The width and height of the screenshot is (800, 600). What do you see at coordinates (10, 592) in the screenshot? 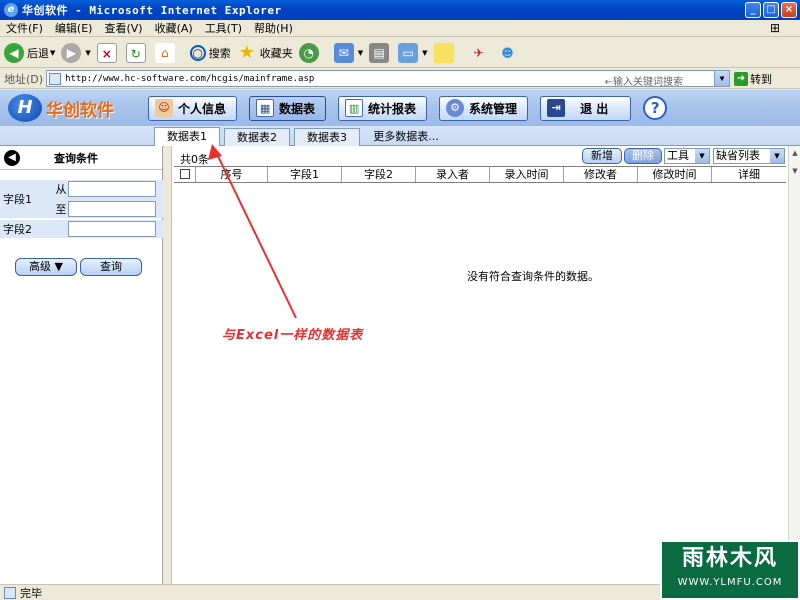
I see `page-icon` at bounding box center [10, 592].